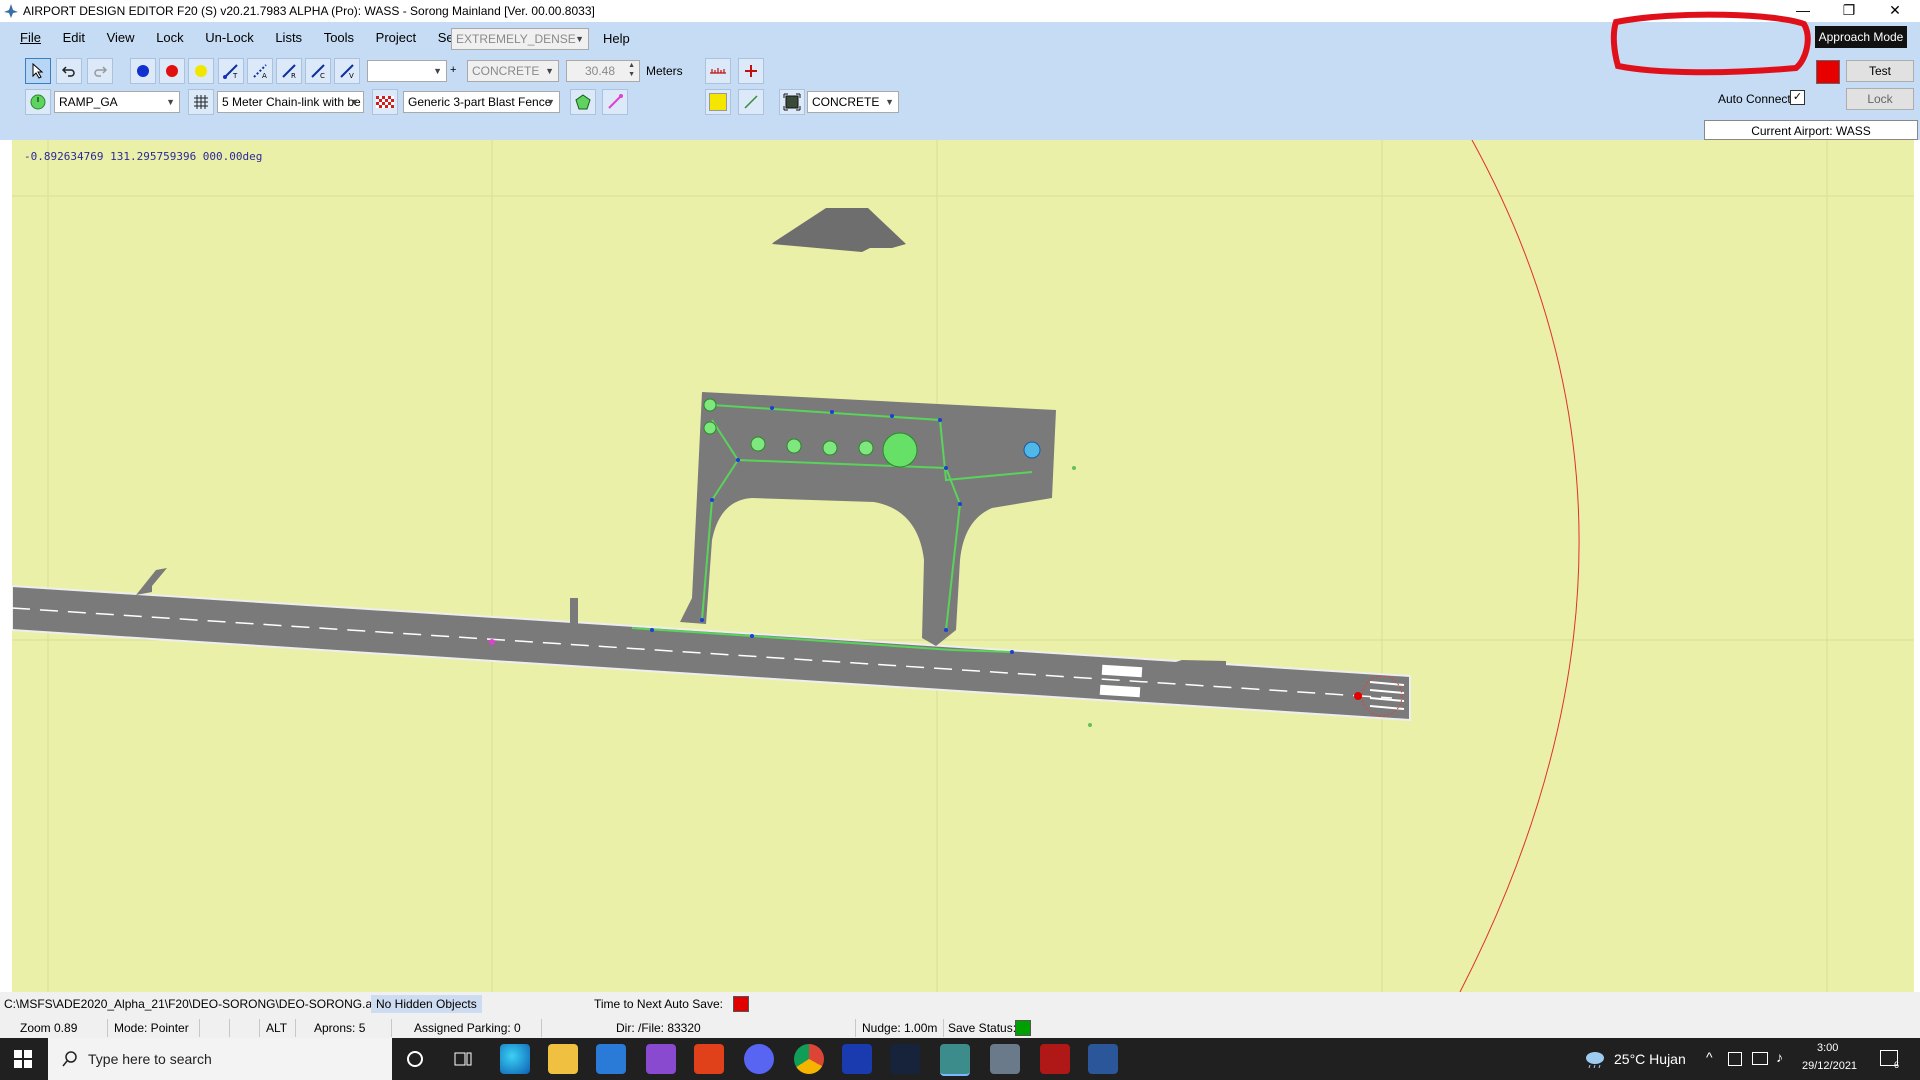  I want to click on weather-rain-icon, so click(1595, 1059).